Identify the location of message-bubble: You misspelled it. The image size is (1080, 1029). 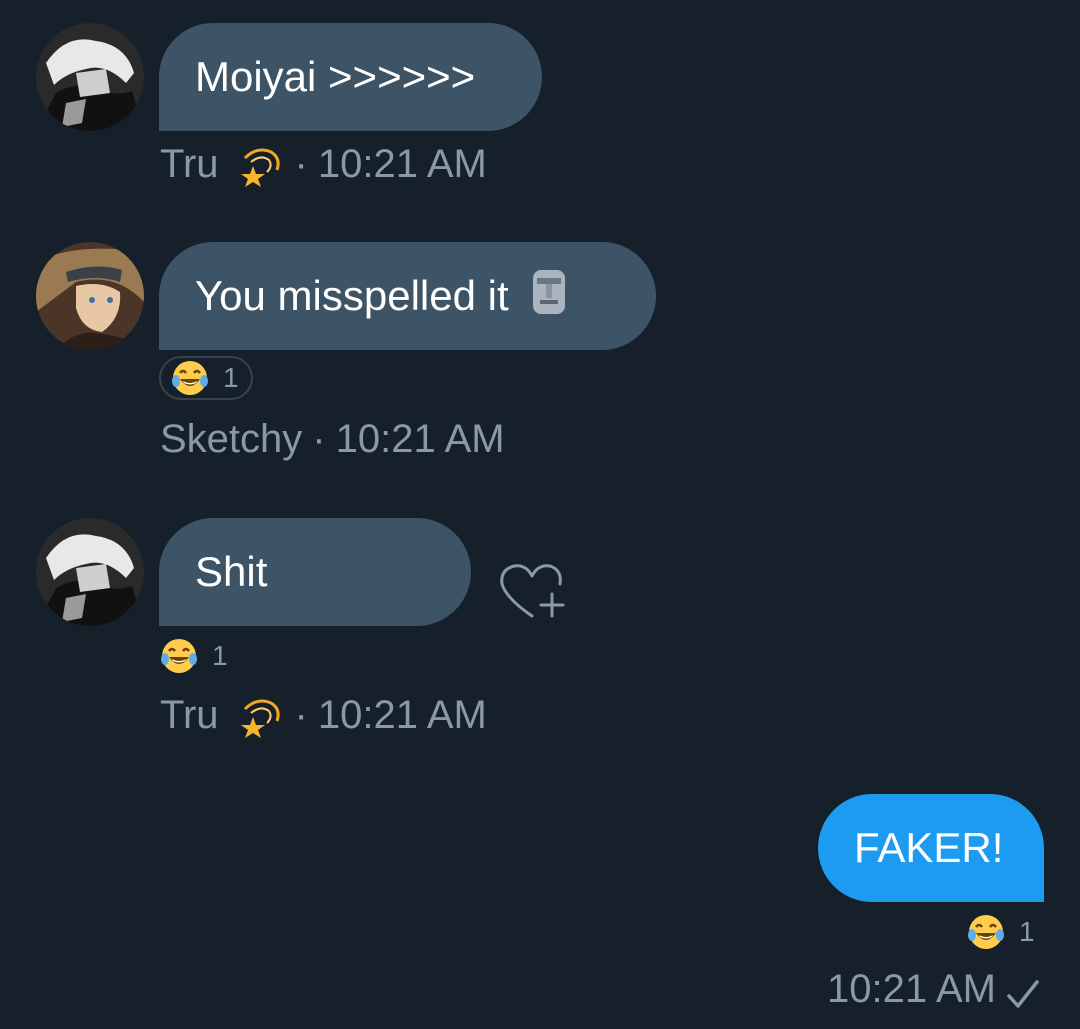
(407, 296).